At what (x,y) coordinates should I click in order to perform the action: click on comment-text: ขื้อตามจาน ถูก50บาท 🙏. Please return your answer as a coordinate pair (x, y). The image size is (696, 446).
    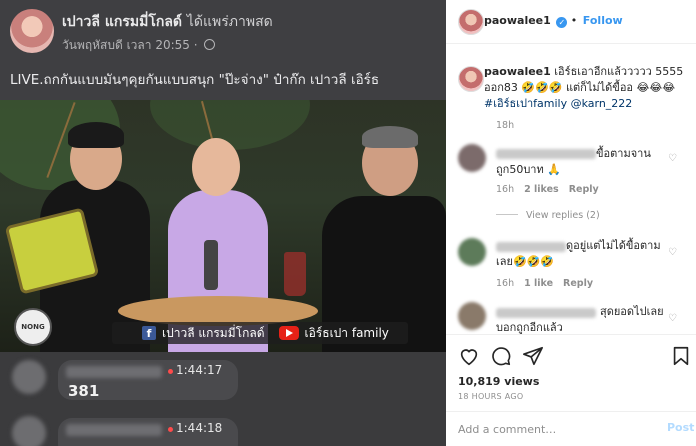
    Looking at the image, I should click on (573, 161).